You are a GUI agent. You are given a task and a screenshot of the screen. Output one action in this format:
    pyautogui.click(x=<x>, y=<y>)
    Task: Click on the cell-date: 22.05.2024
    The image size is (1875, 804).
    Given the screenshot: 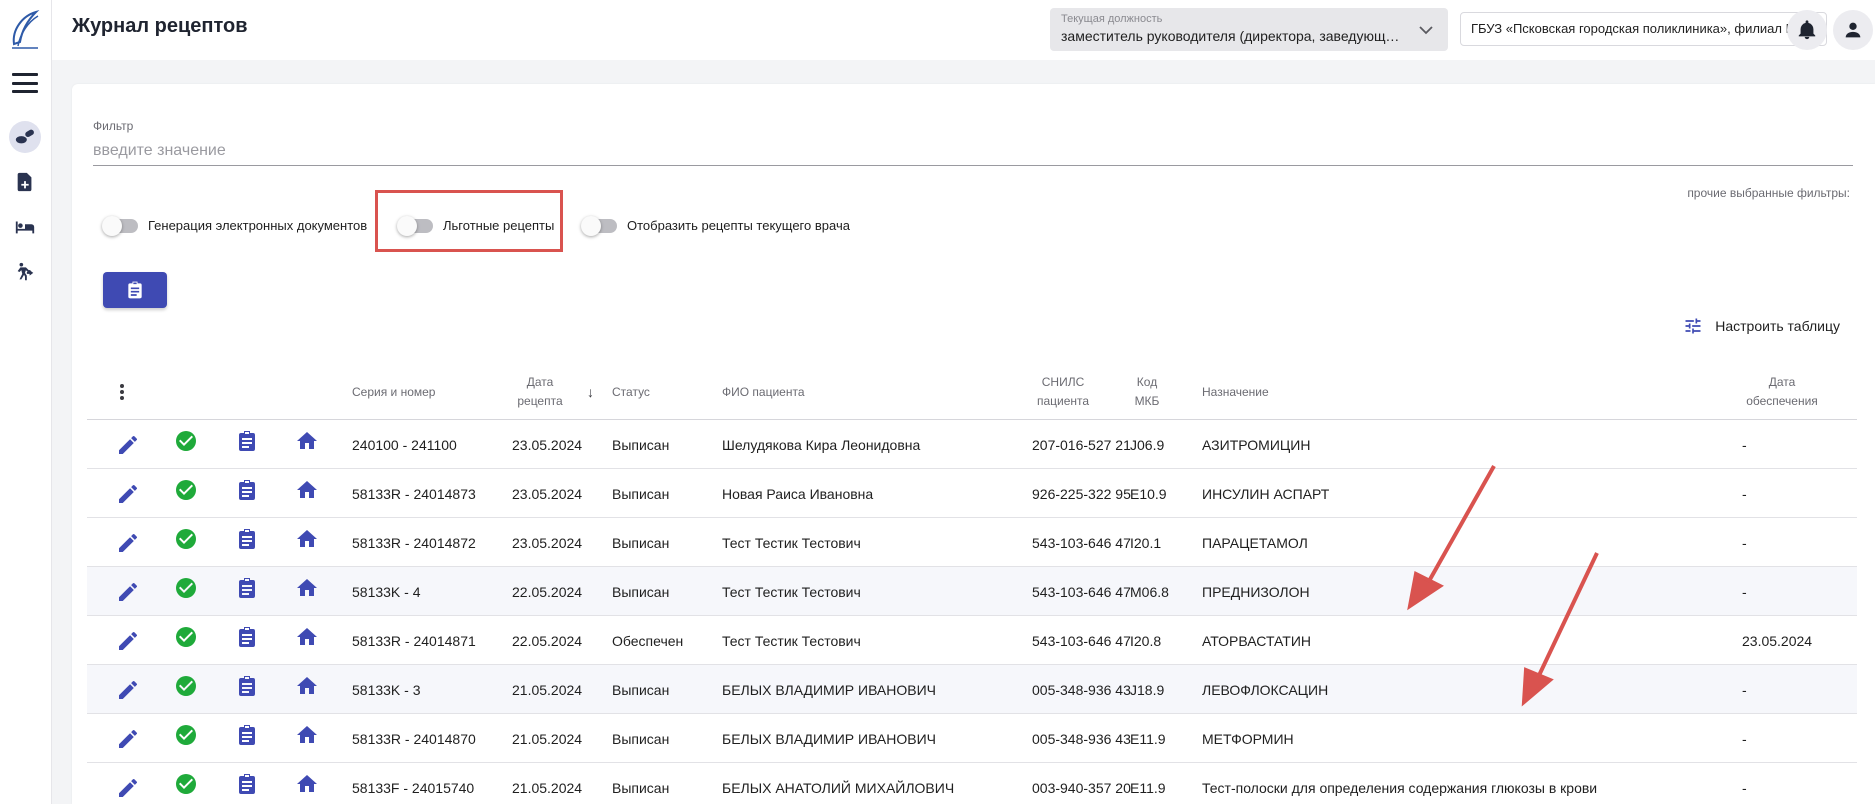 What is the action you would take?
    pyautogui.click(x=547, y=640)
    